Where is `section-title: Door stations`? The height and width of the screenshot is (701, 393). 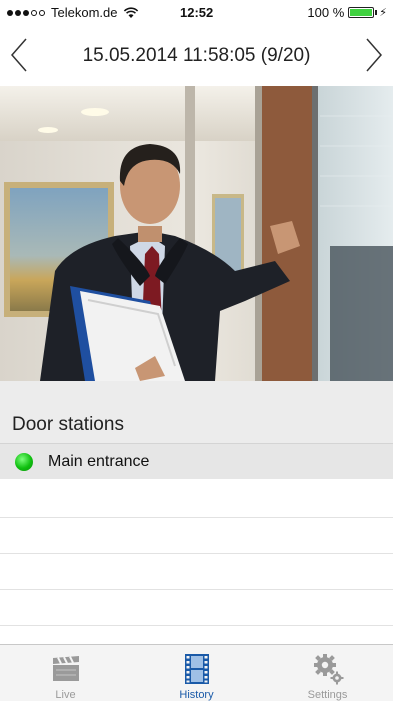
section-title: Door stations is located at coordinates (68, 424).